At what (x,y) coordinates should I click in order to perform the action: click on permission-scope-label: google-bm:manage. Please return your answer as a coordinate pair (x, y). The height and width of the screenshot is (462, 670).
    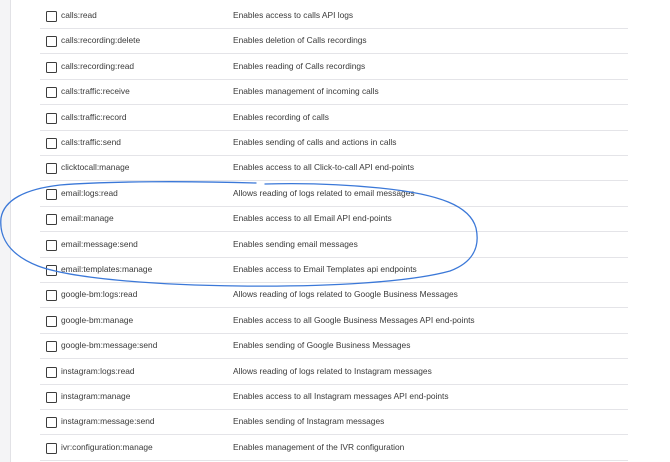
    Looking at the image, I should click on (97, 319).